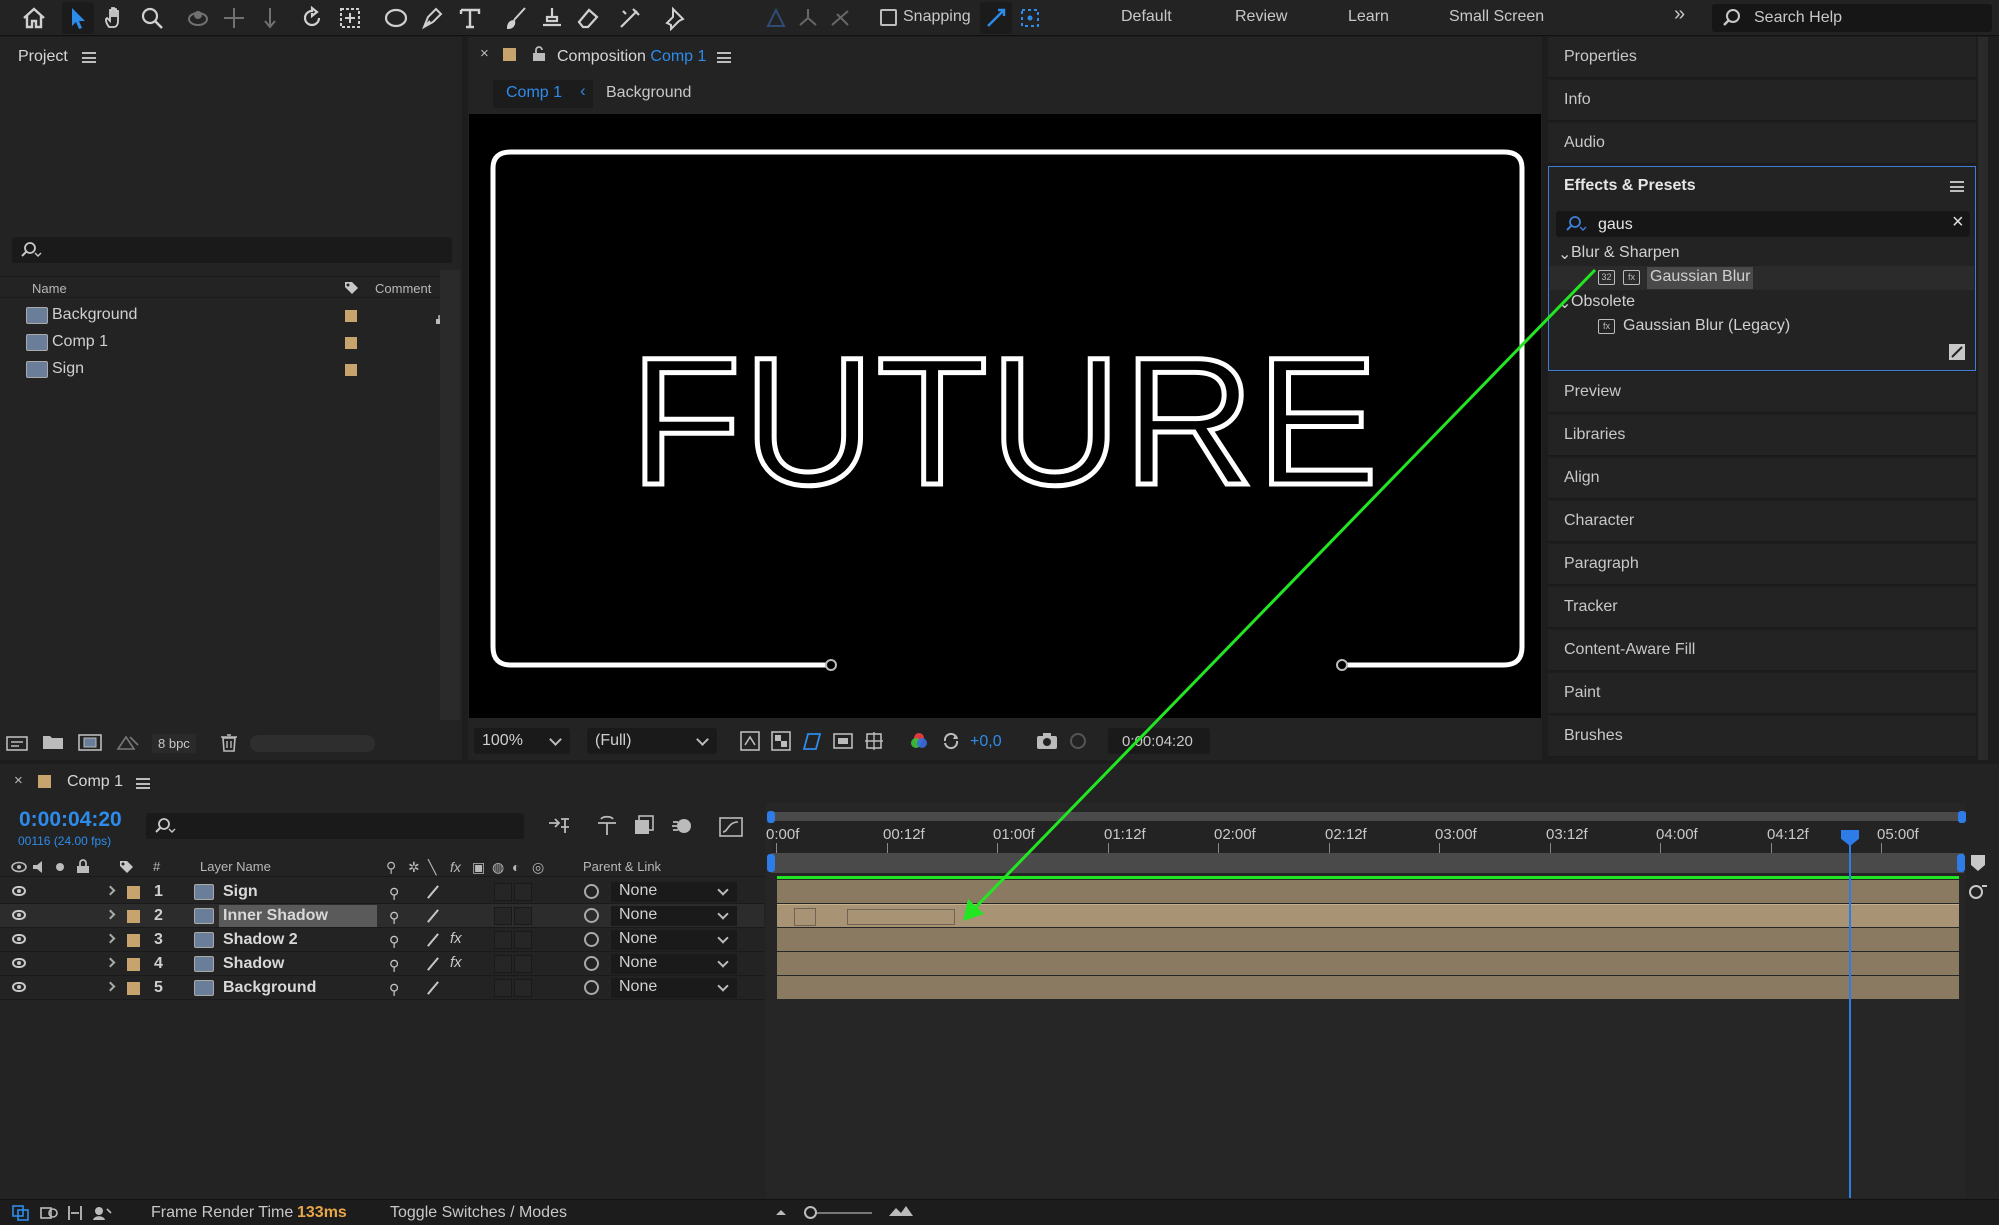  What do you see at coordinates (1762, 650) in the screenshot?
I see `panel-content-aware-fill: Content-Aware Fill` at bounding box center [1762, 650].